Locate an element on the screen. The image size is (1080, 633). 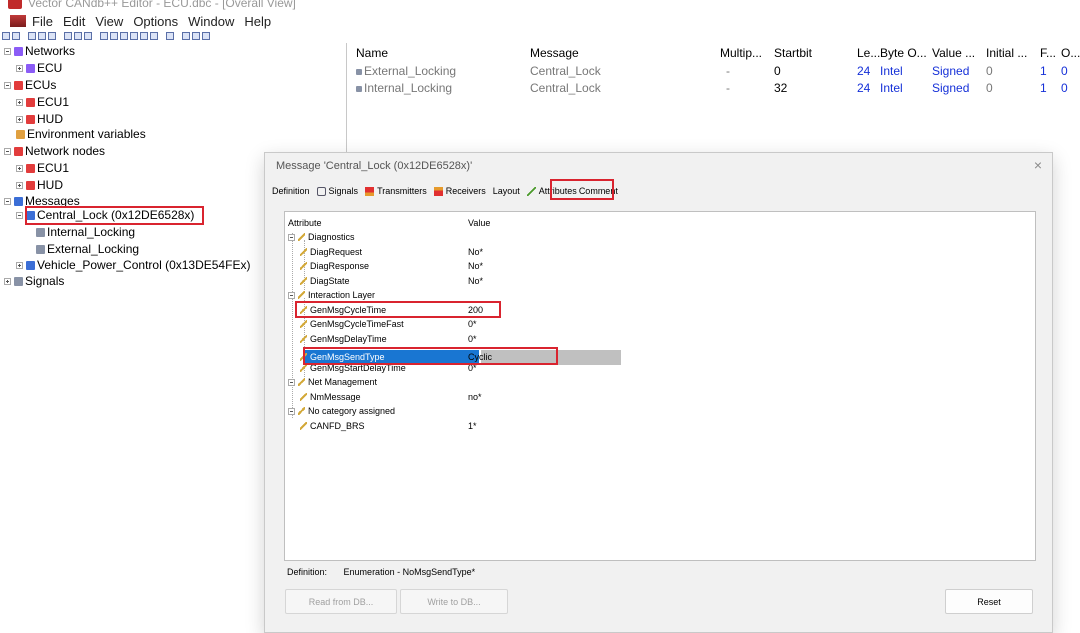
attribute-row: CANFD_BRS 1* is located at coordinates (661, 426).